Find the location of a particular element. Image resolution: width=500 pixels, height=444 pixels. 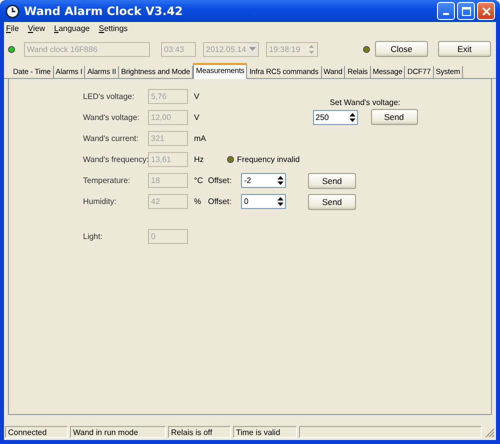

menu-item: Language is located at coordinates (72, 29).